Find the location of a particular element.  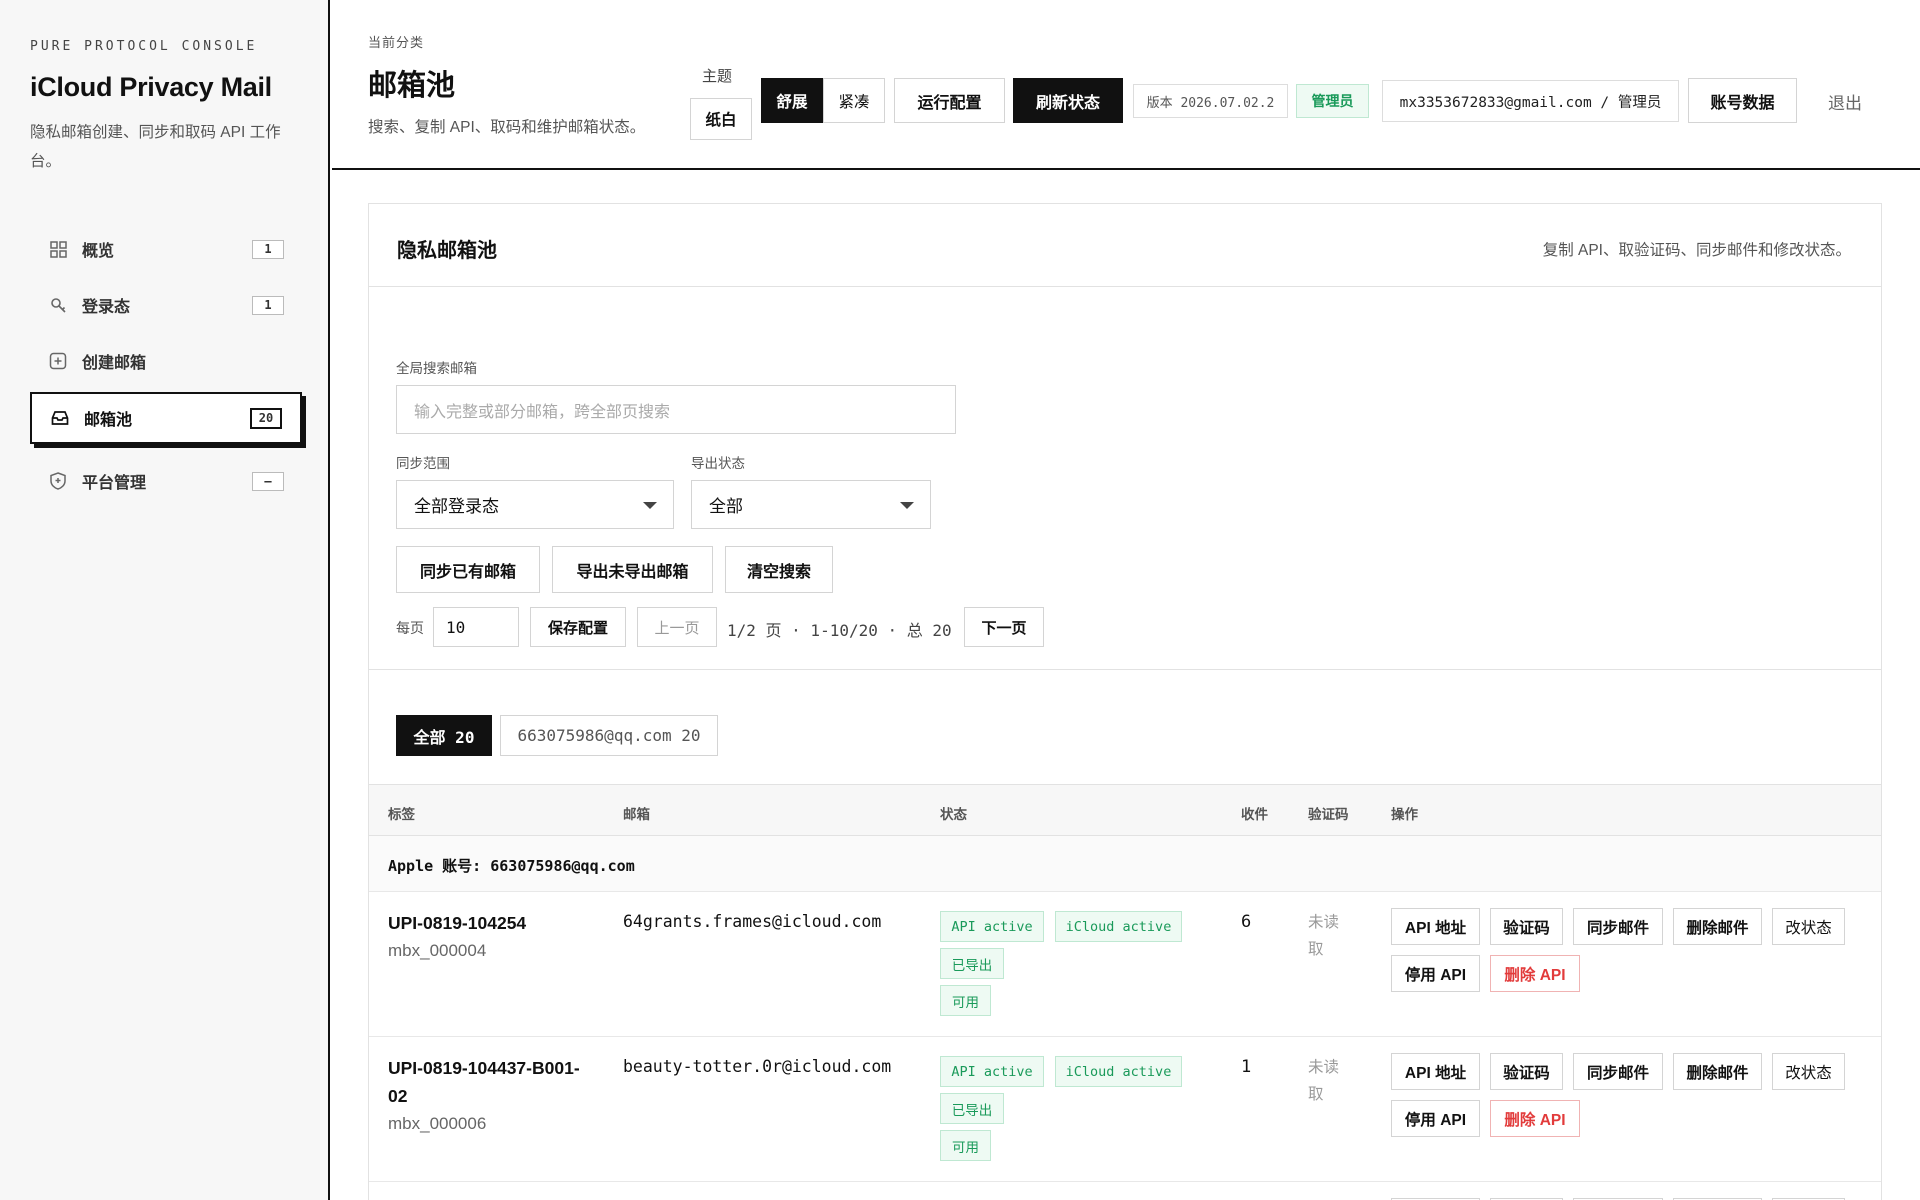

search-input: 输入完整或部分邮箱，跨全部页搜索 is located at coordinates (676, 409).